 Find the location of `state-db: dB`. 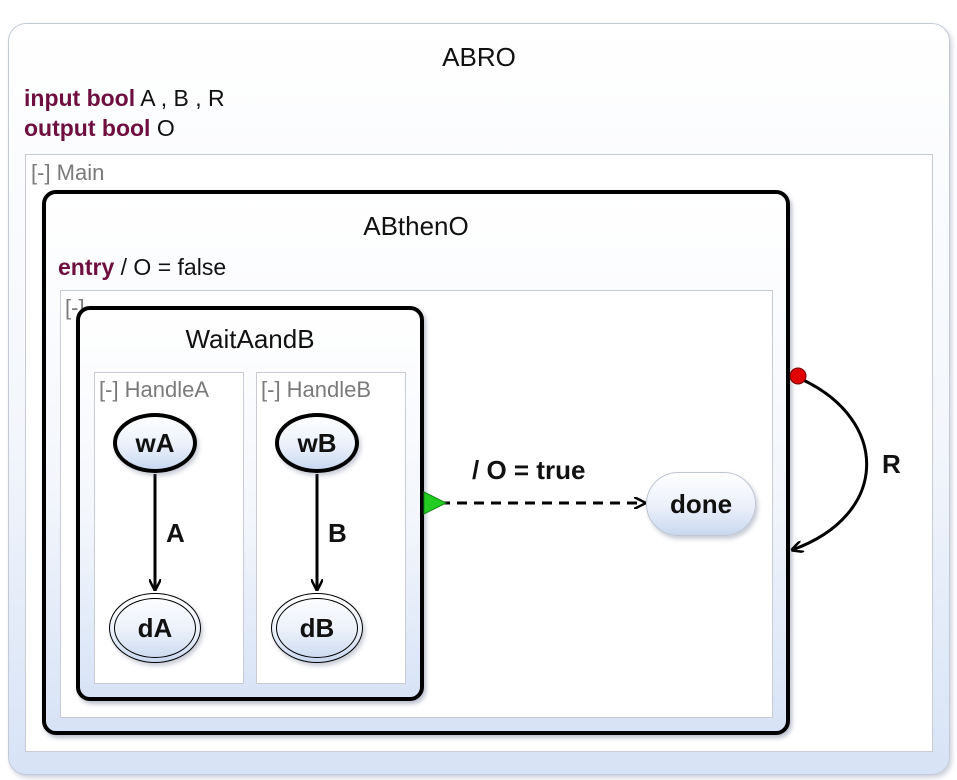

state-db: dB is located at coordinates (317, 628).